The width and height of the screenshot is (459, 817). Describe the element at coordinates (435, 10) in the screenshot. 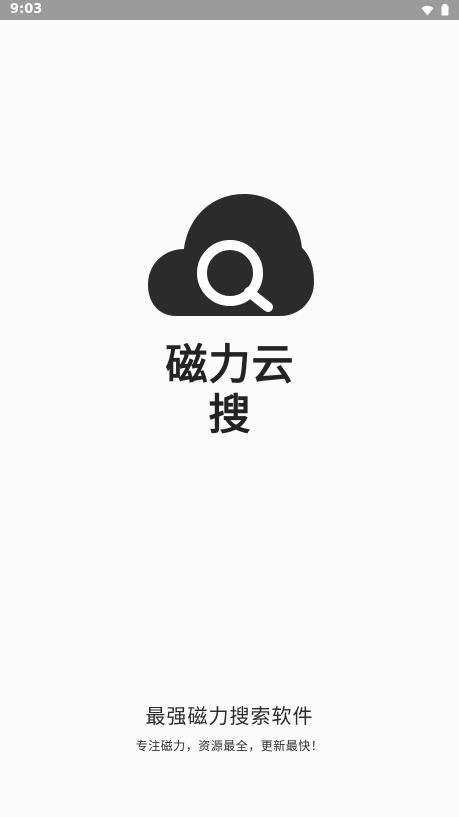

I see `status-icons` at that location.